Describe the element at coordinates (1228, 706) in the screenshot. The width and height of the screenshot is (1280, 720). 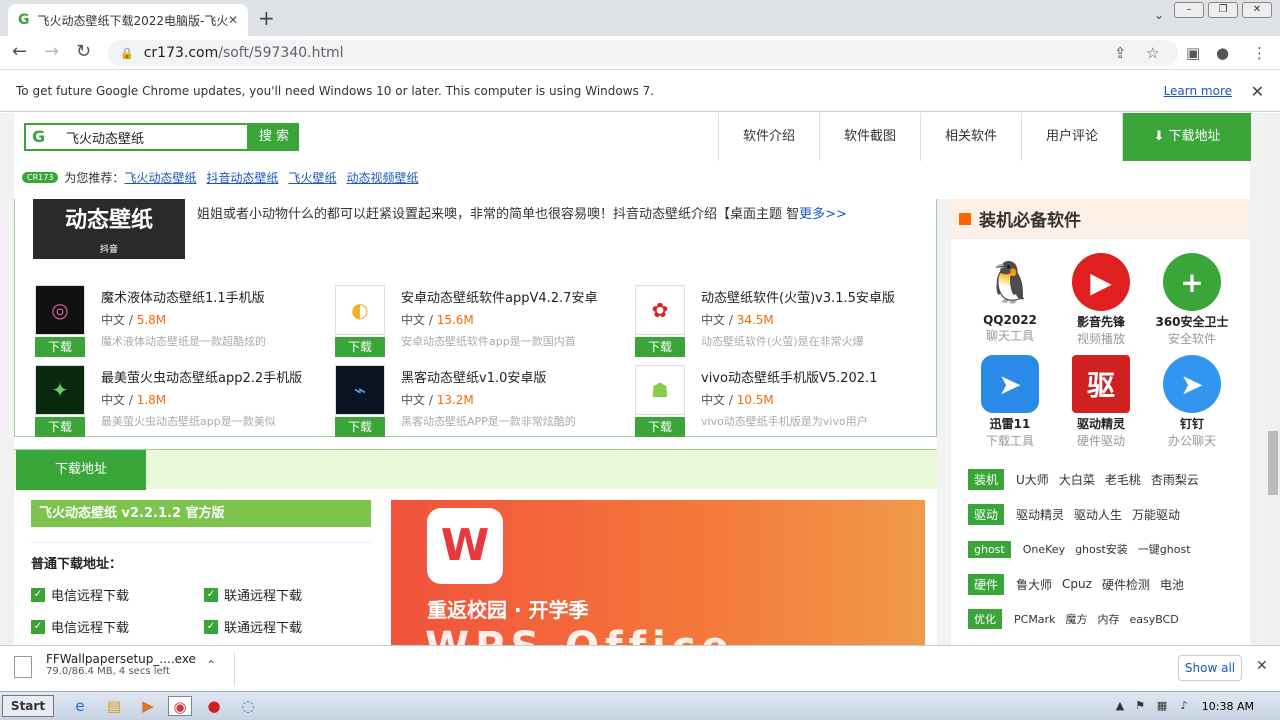
I see `taskbar-clock: 10:38 AM` at that location.